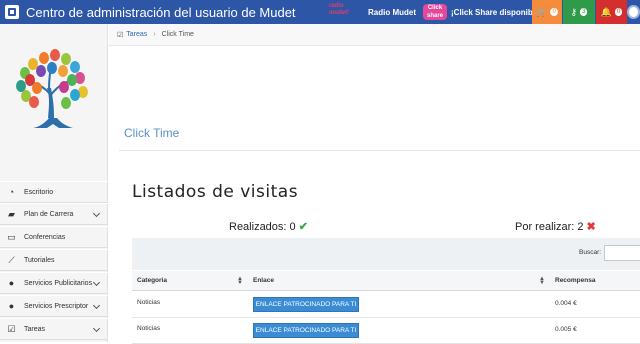 This screenshot has width=640, height=344. I want to click on pending-label: Por realizar: 2, so click(549, 227).